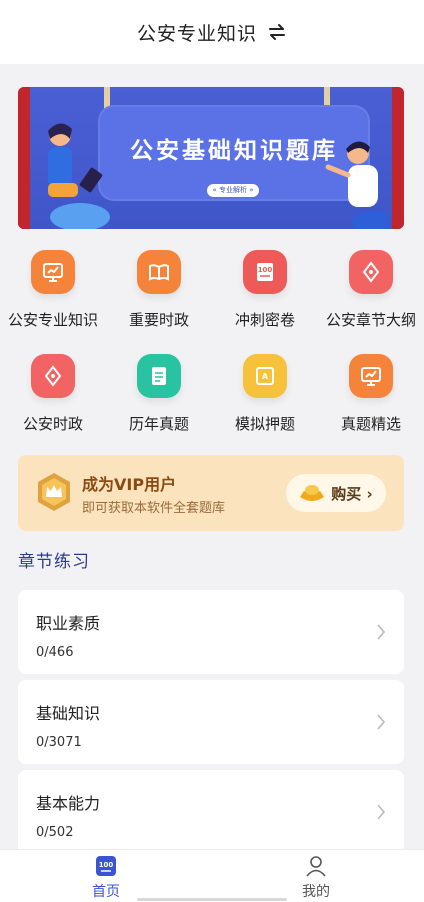 The image size is (424, 902). Describe the element at coordinates (154, 508) in the screenshot. I see `vip-subtitle: 即可获取本软件全套题库` at that location.